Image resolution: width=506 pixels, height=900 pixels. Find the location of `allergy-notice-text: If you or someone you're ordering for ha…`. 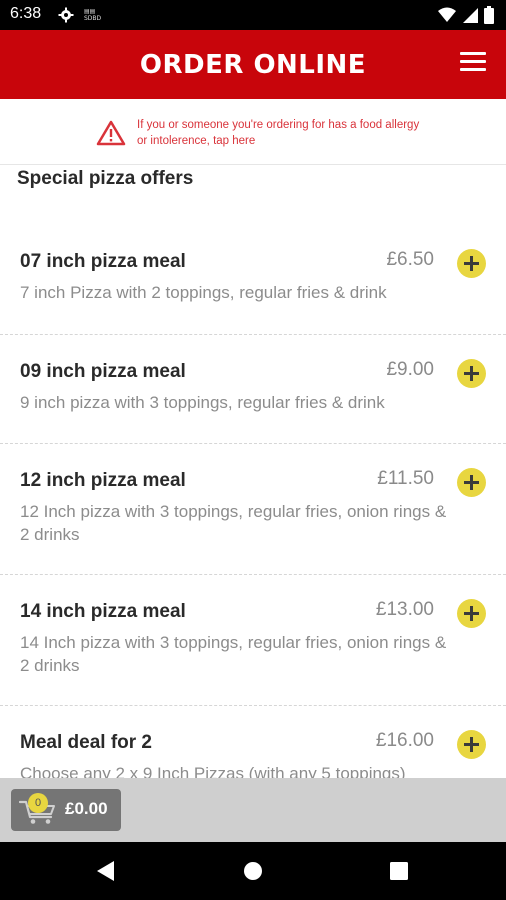

allergy-notice-text: If you or someone you're ordering for ha… is located at coordinates (278, 133).